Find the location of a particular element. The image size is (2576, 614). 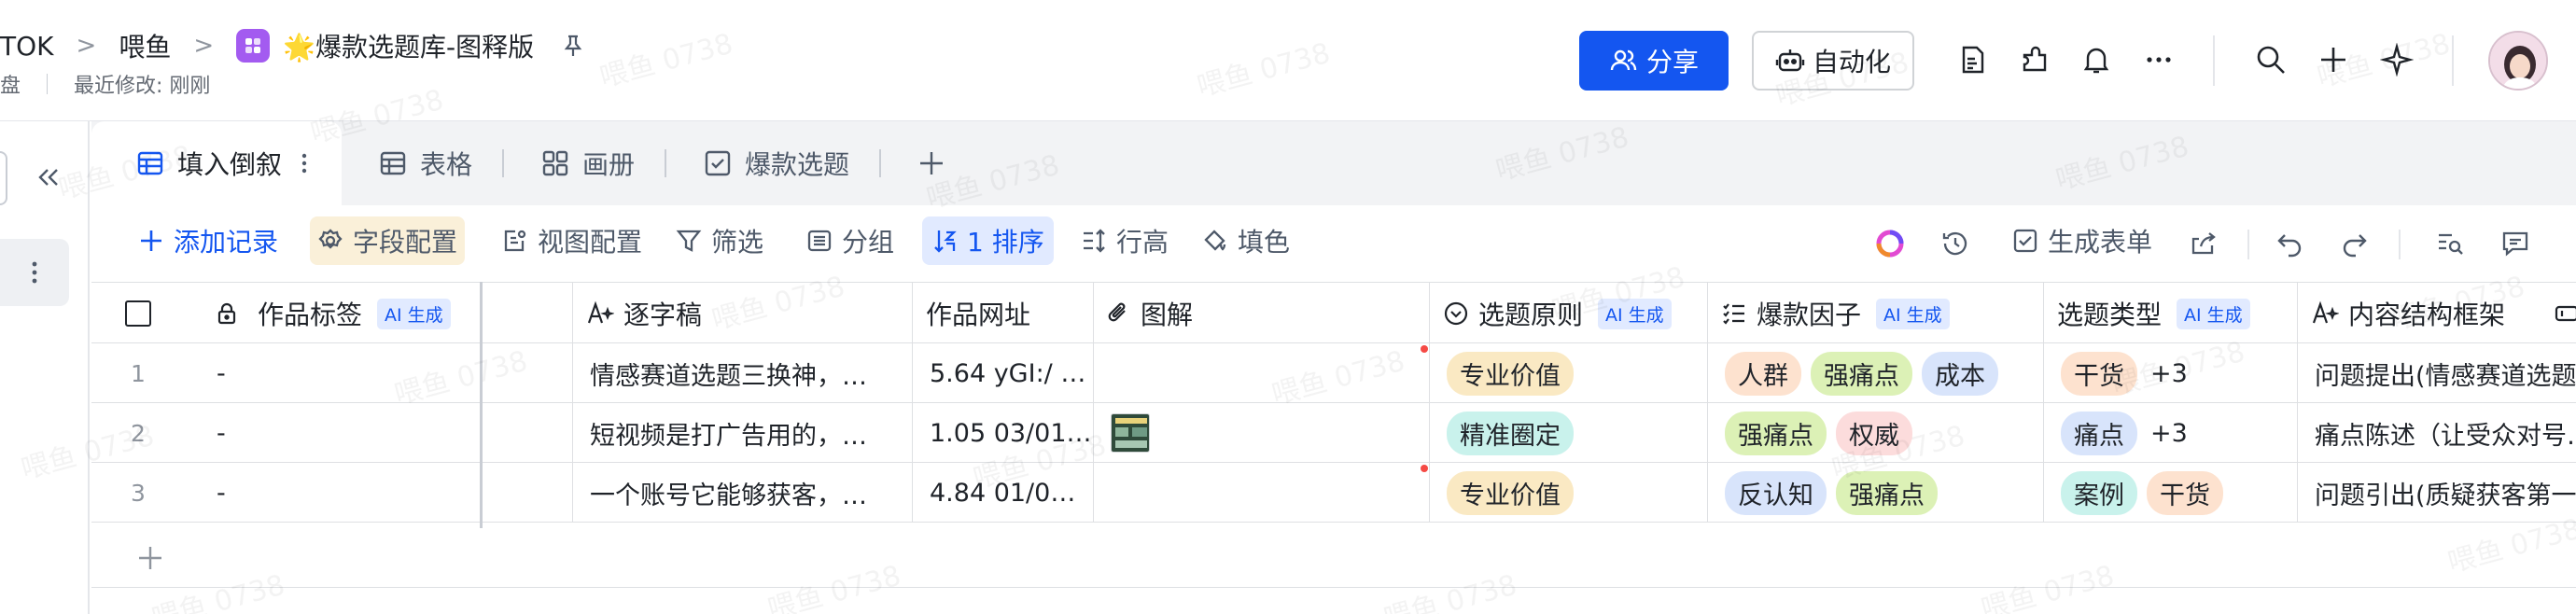

find-in-view-icon is located at coordinates (2450, 244).